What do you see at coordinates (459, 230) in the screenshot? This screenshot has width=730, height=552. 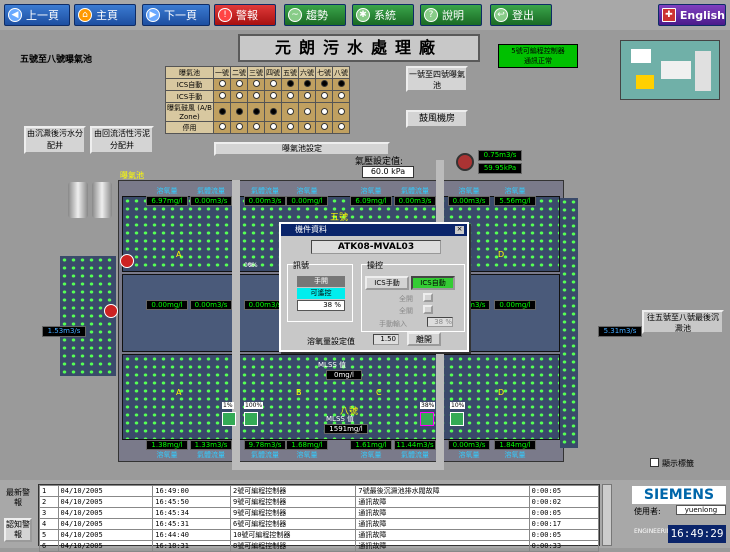 I see `close-icon: ×` at bounding box center [459, 230].